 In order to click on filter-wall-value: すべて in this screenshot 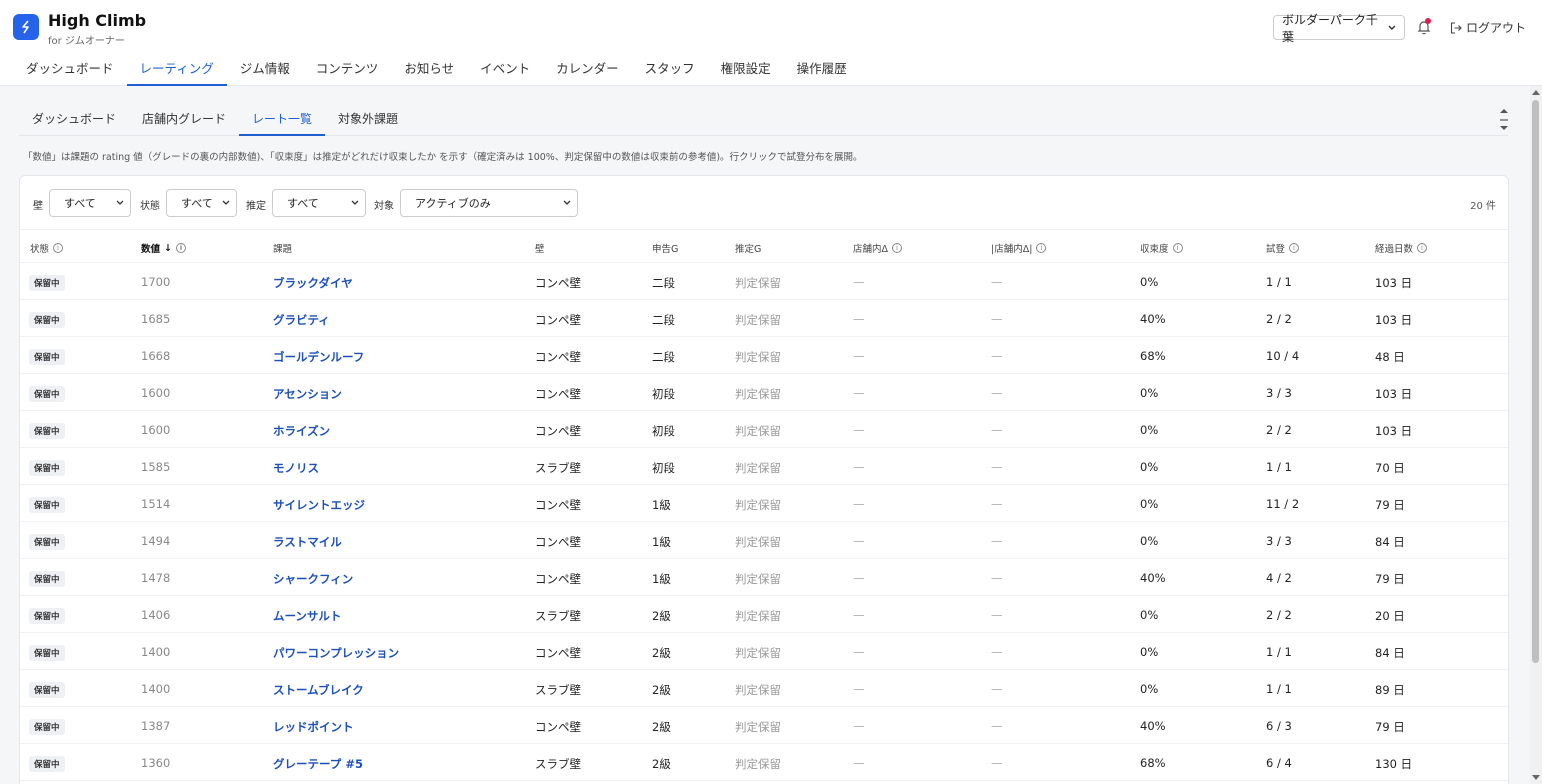, I will do `click(80, 203)`.